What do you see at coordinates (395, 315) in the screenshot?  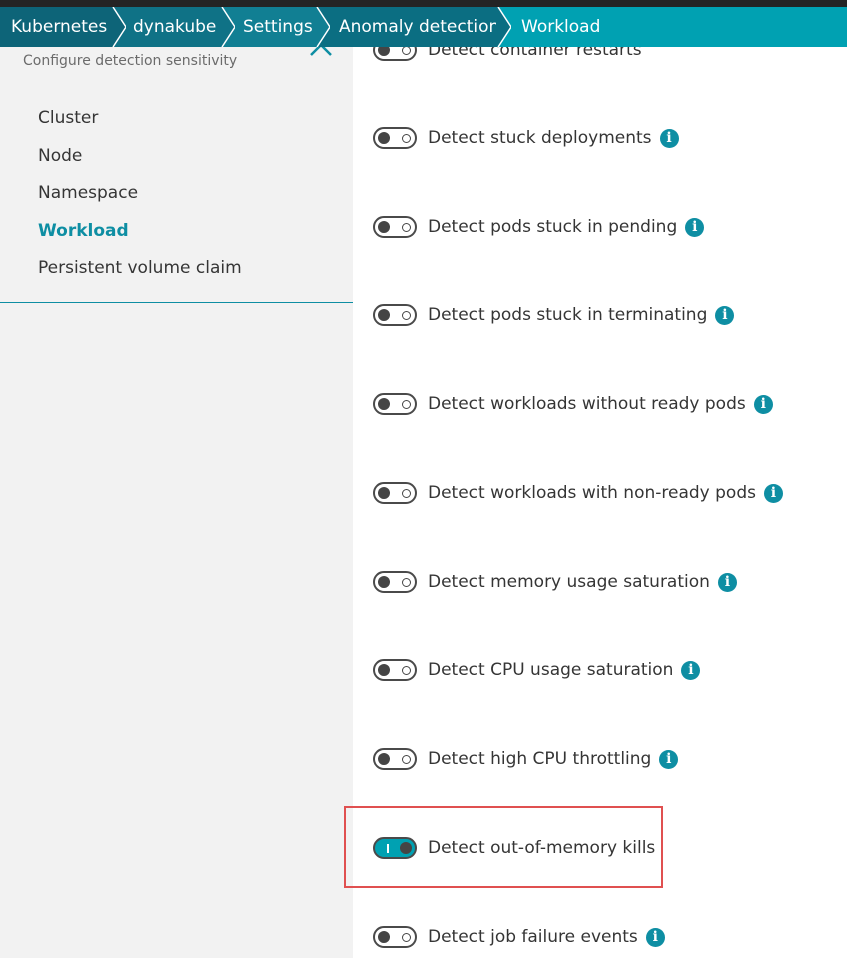 I see `toggle-pods-stuck-terminating` at bounding box center [395, 315].